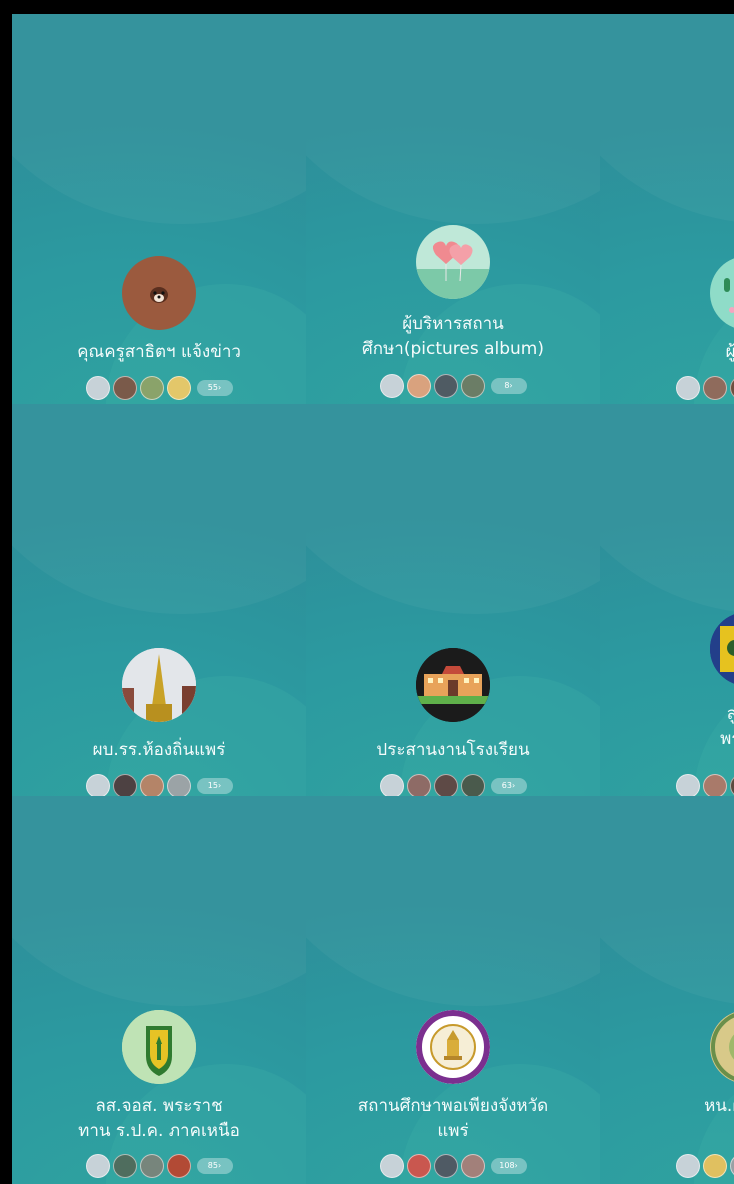 The image size is (734, 1184). I want to click on member-avatars: 85›, so click(159, 1166).